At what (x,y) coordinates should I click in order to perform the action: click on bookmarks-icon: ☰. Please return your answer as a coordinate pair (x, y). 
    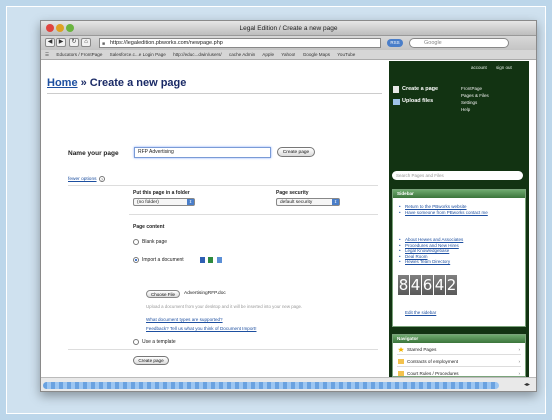
    Looking at the image, I should click on (47, 54).